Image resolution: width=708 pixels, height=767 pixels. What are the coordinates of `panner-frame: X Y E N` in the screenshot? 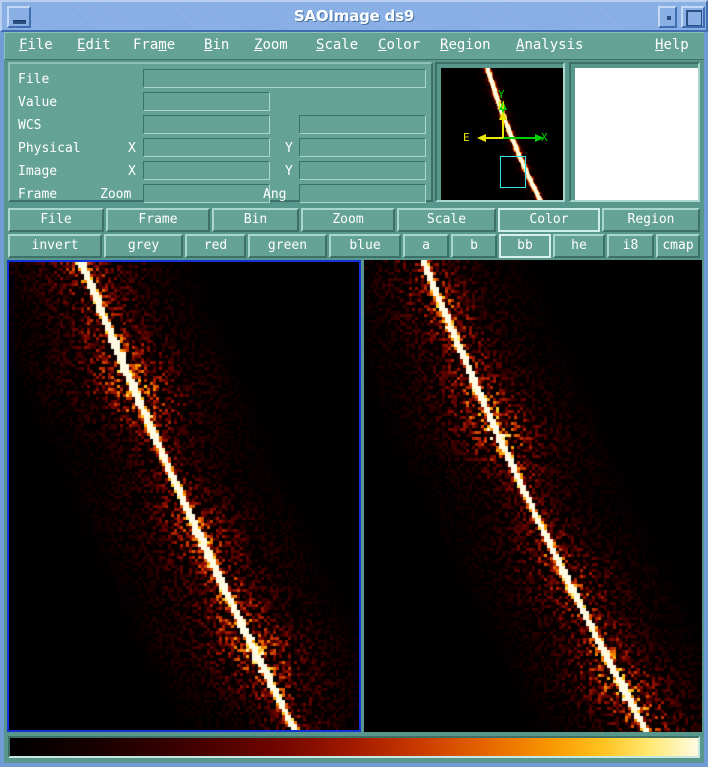 It's located at (500, 132).